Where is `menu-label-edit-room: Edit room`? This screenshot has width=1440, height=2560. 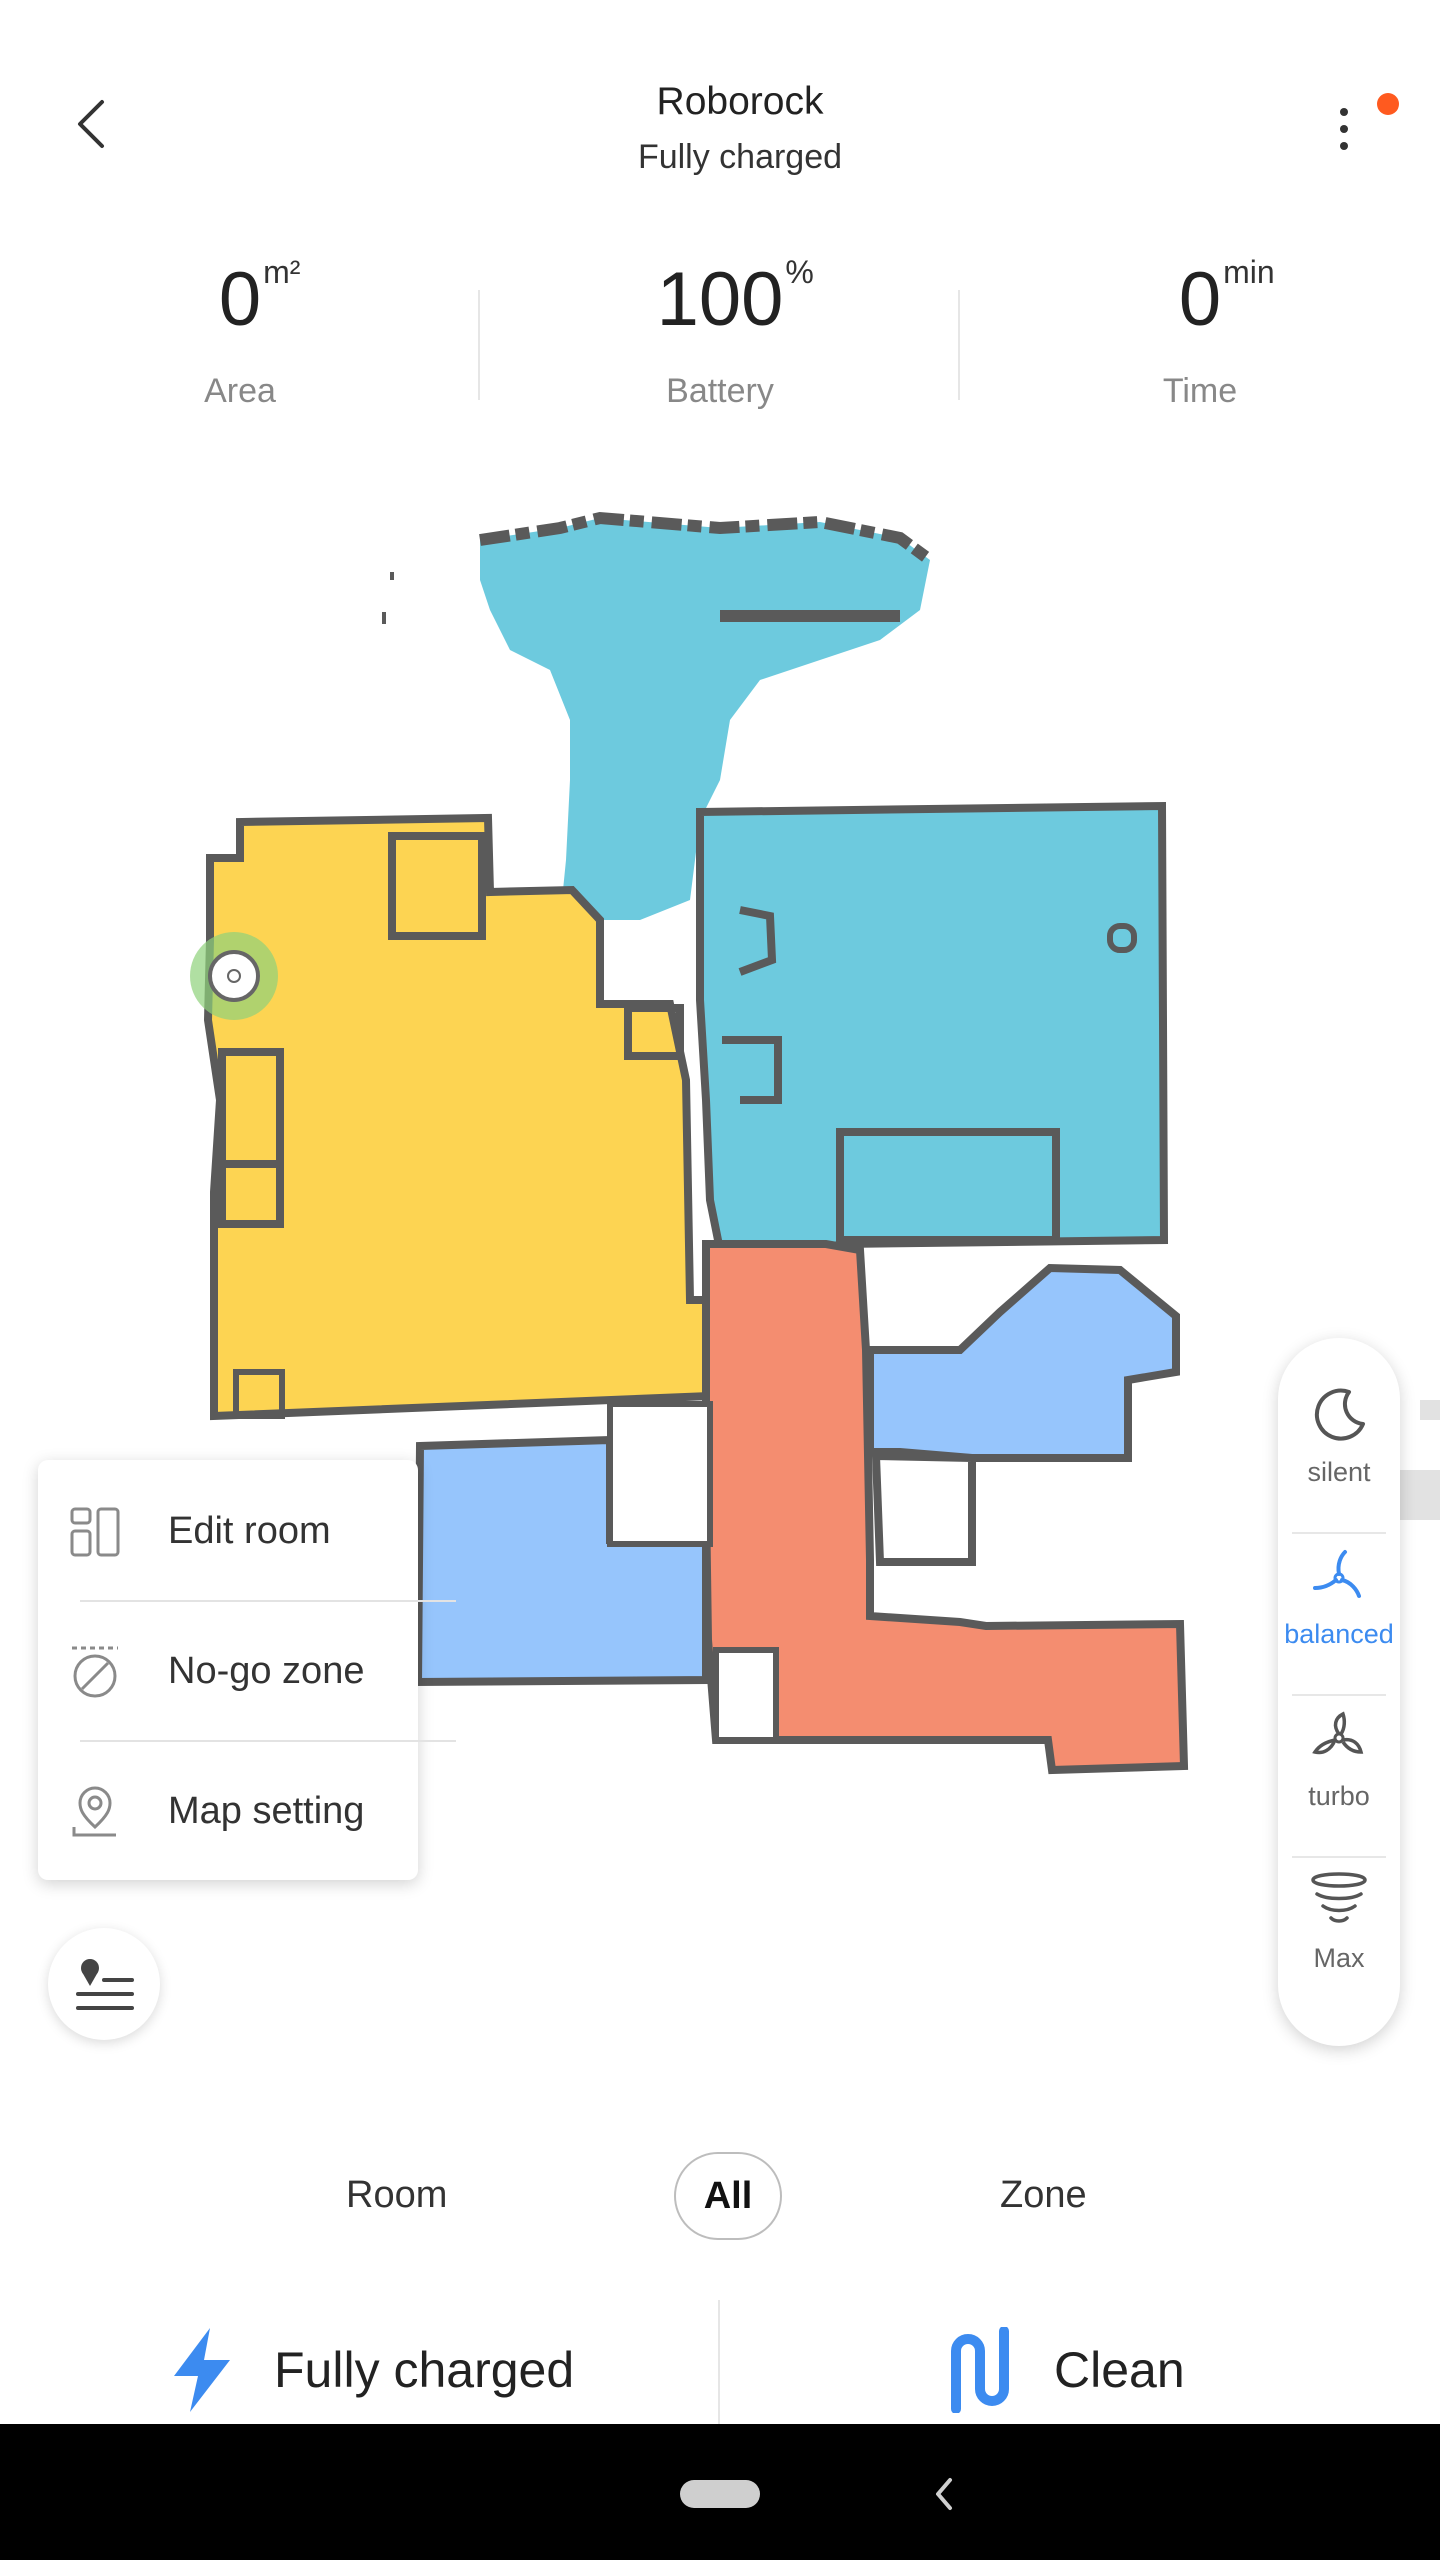
menu-label-edit-room: Edit room is located at coordinates (249, 1531).